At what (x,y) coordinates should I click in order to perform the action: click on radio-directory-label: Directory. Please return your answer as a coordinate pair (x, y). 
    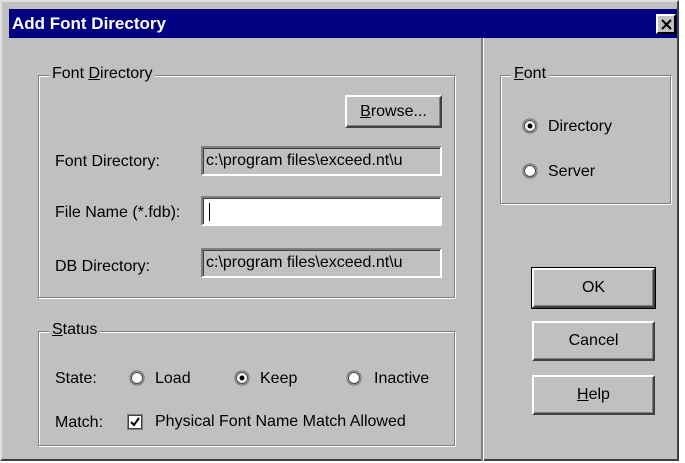
    Looking at the image, I should click on (580, 126).